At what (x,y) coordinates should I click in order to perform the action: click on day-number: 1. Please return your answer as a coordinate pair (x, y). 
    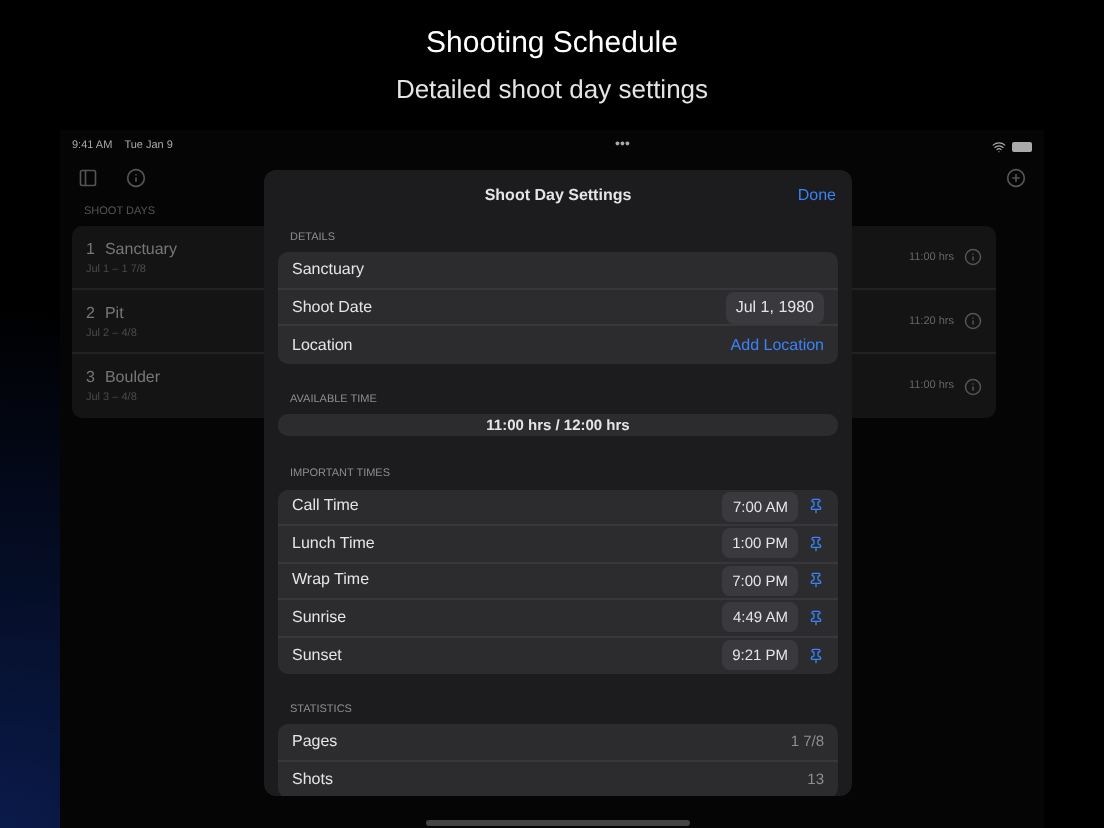
    Looking at the image, I should click on (90, 249).